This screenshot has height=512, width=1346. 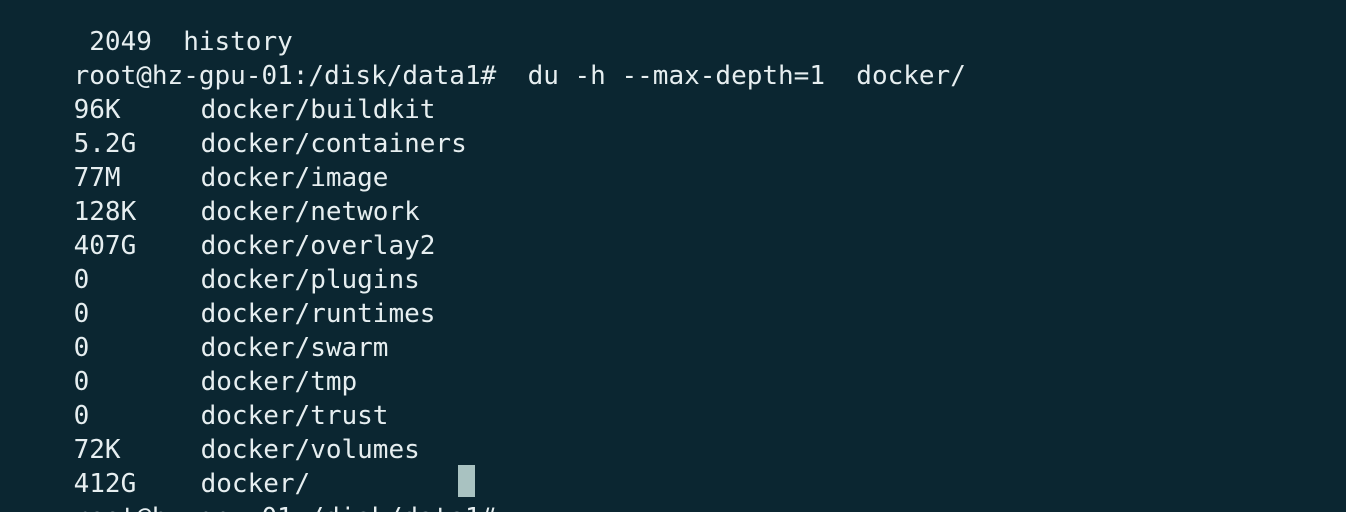 I want to click on du-output-row: 407G docker/overlay2, so click(x=223, y=228).